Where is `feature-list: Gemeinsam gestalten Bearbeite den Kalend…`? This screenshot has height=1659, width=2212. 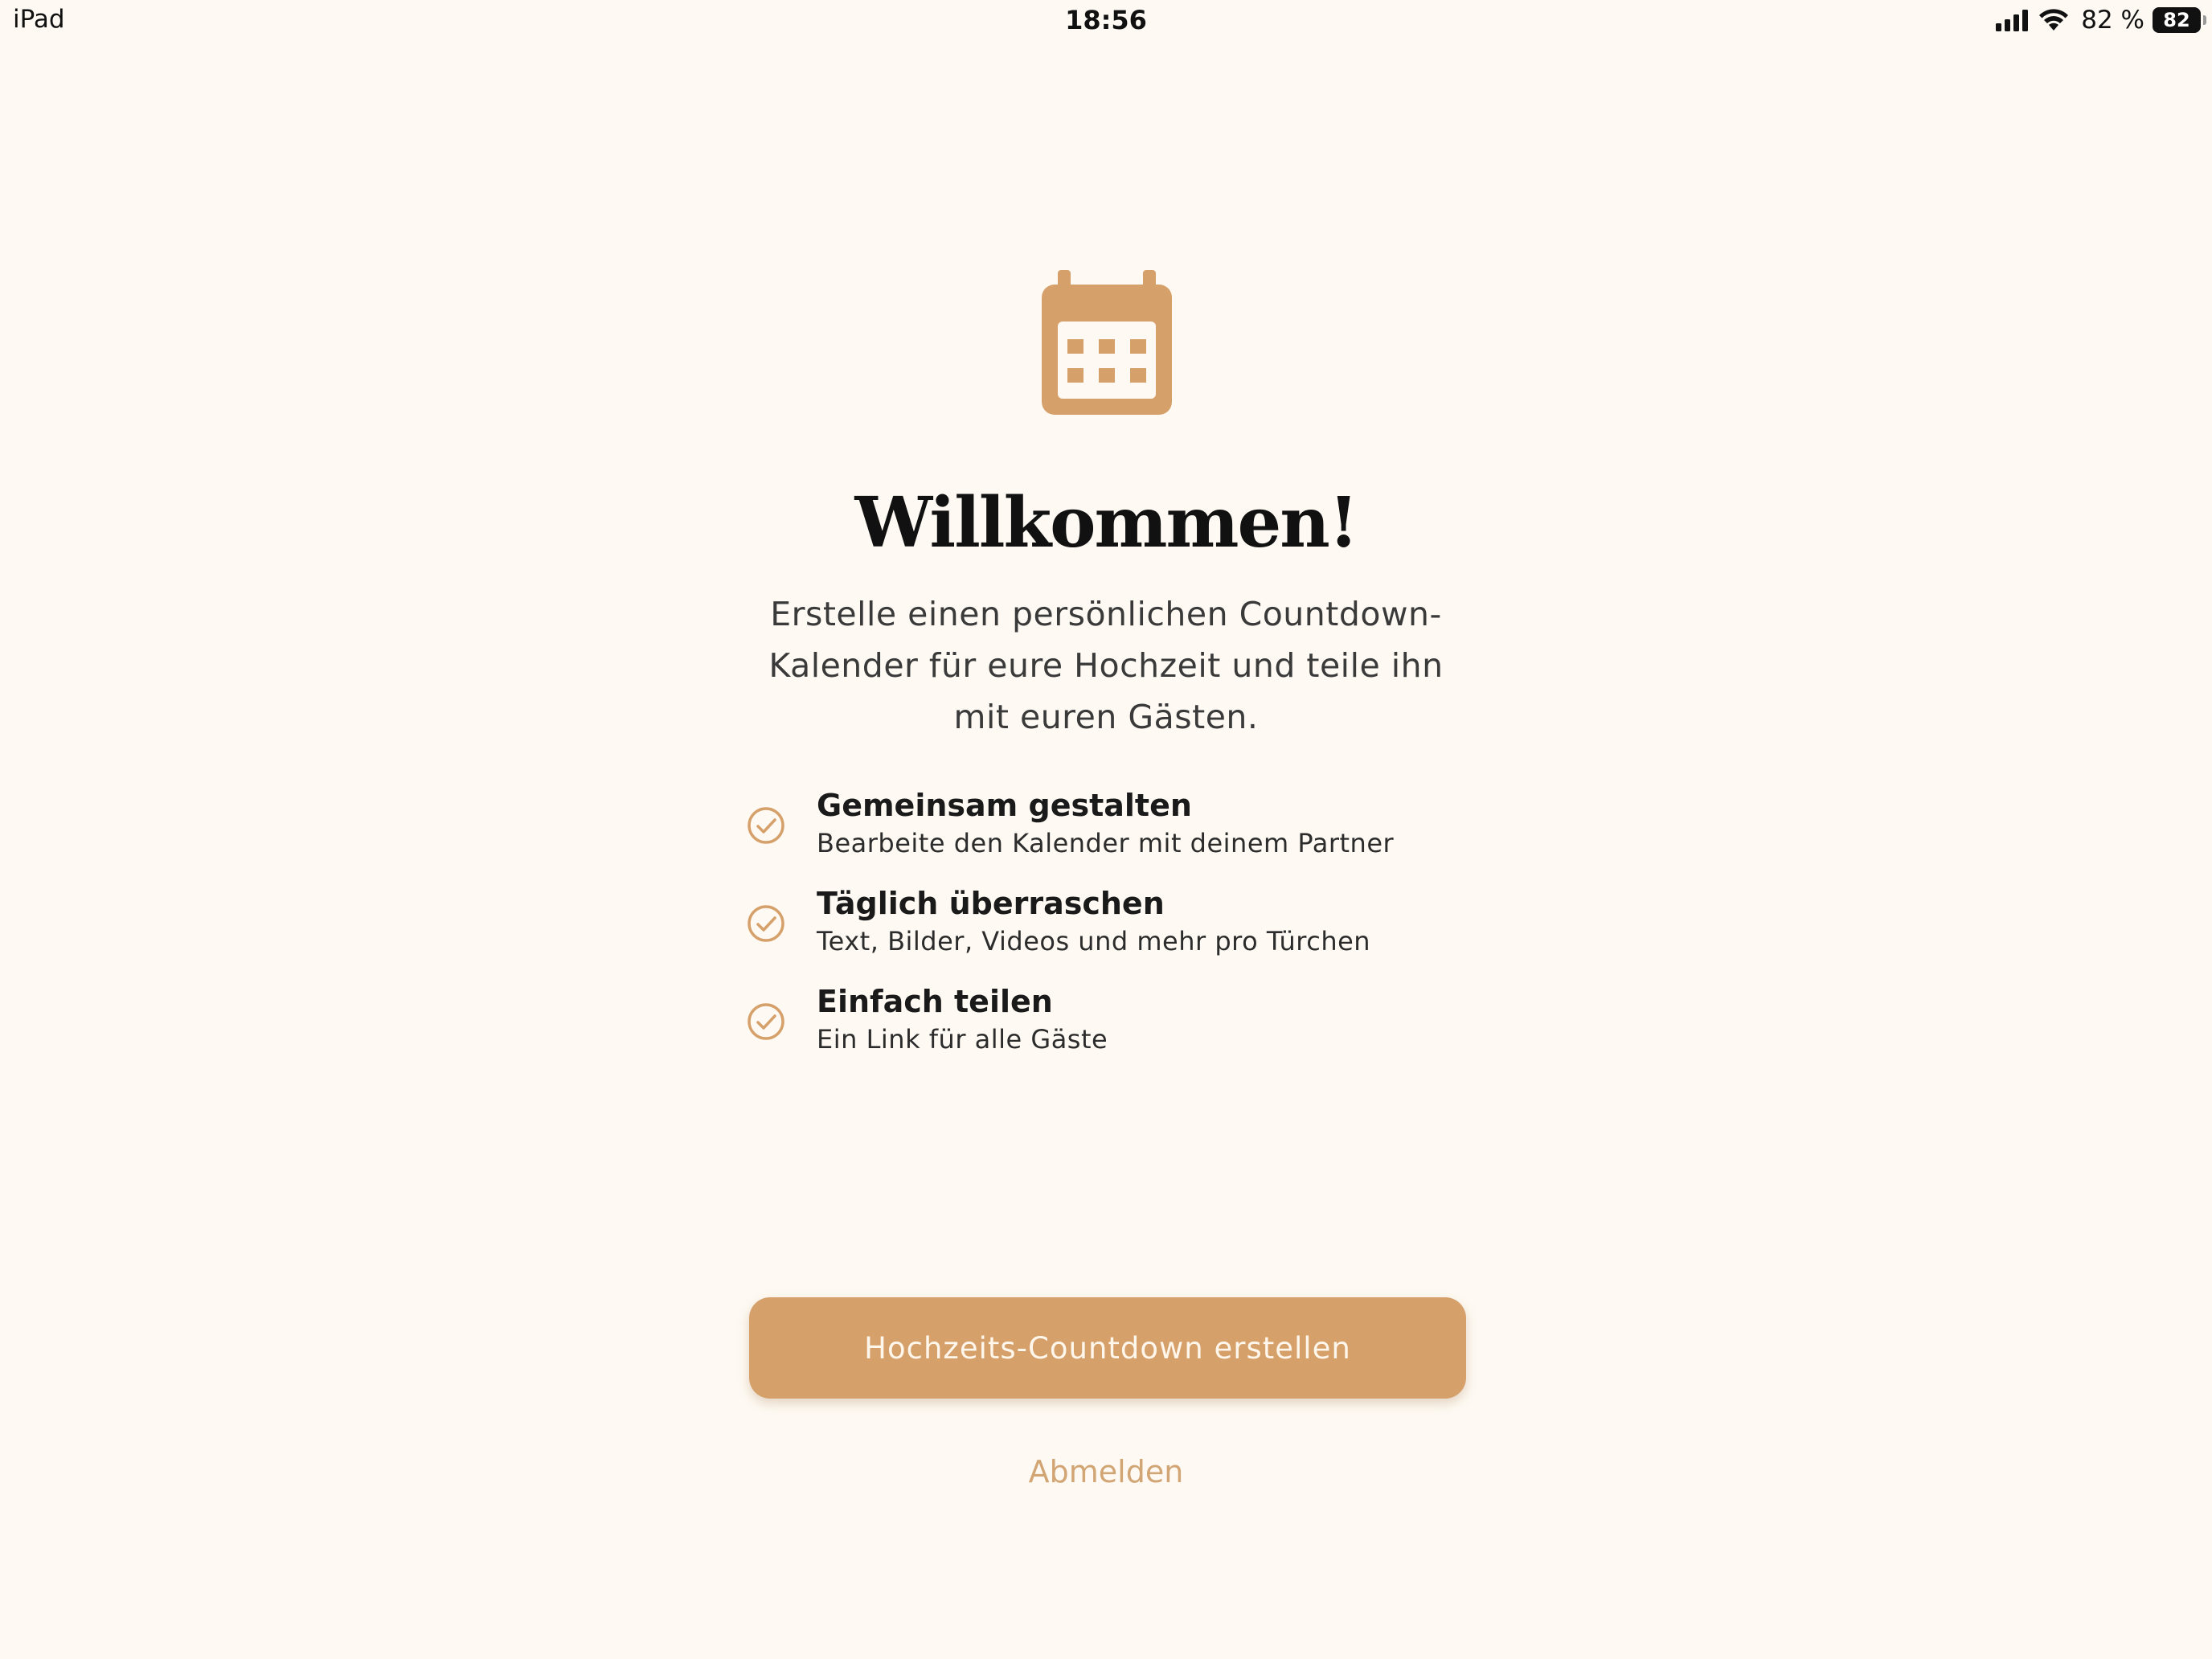 feature-list: Gemeinsam gestalten Bearbeite den Kalend… is located at coordinates (1107, 935).